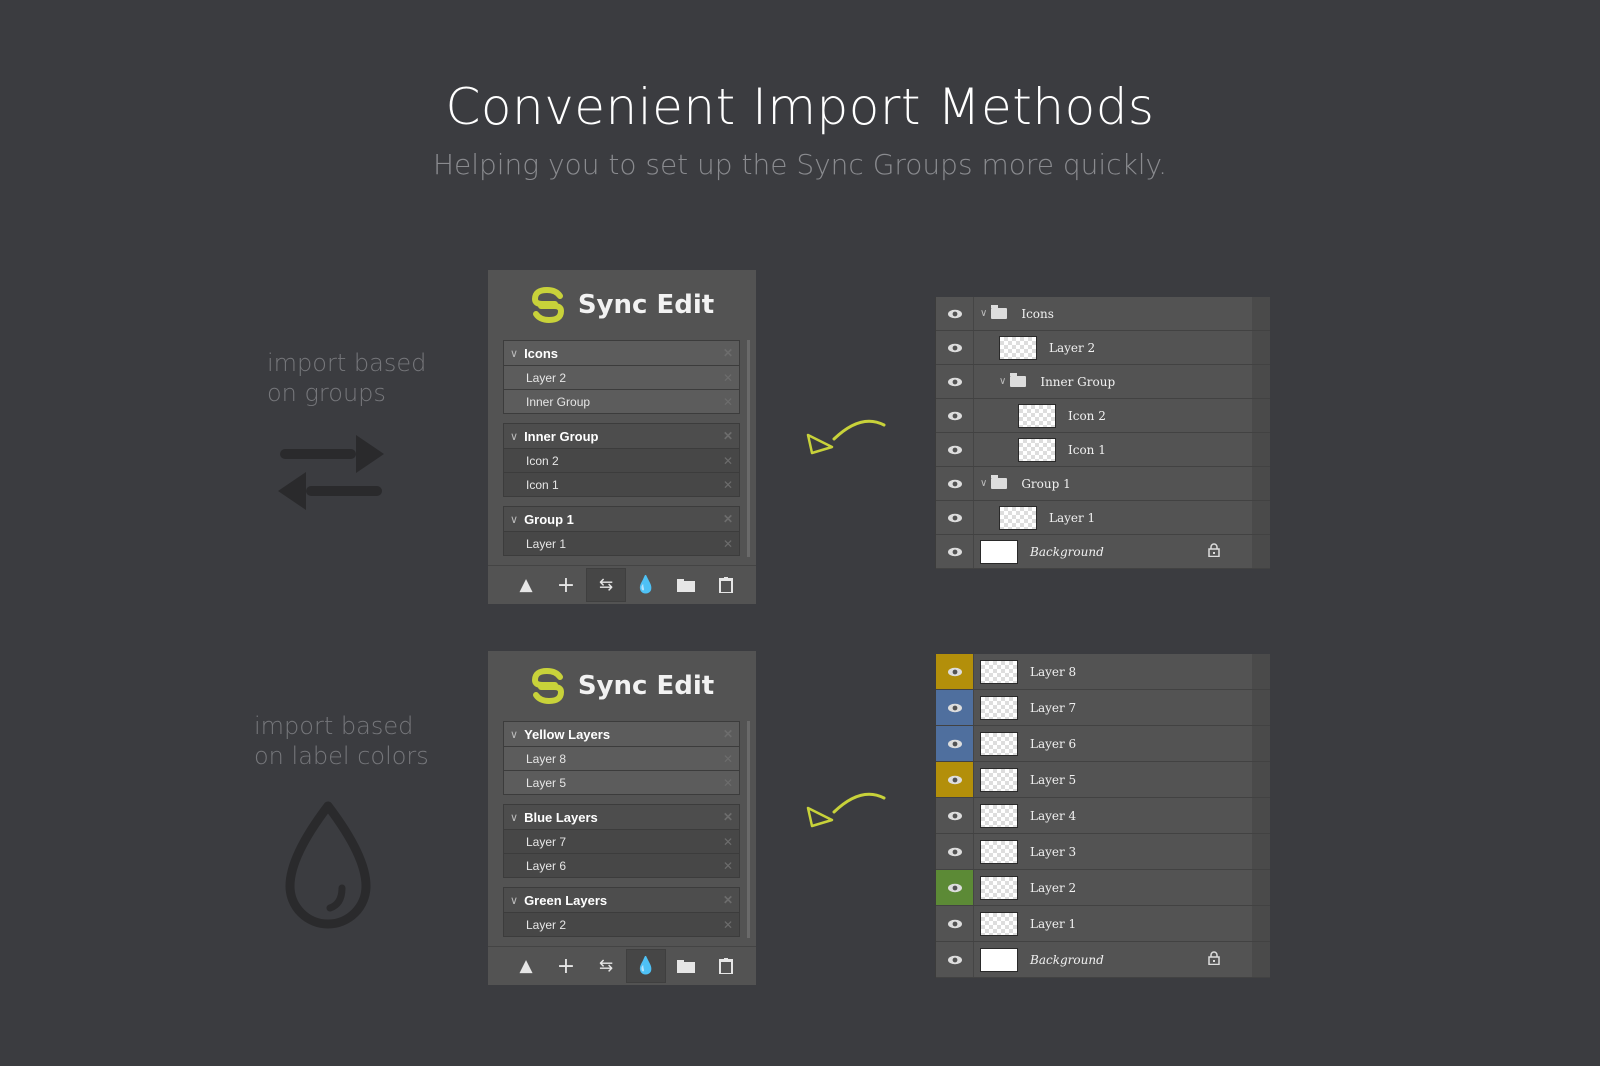  Describe the element at coordinates (1103, 314) in the screenshot. I see `layer-group-row: ∨ Icons` at that location.